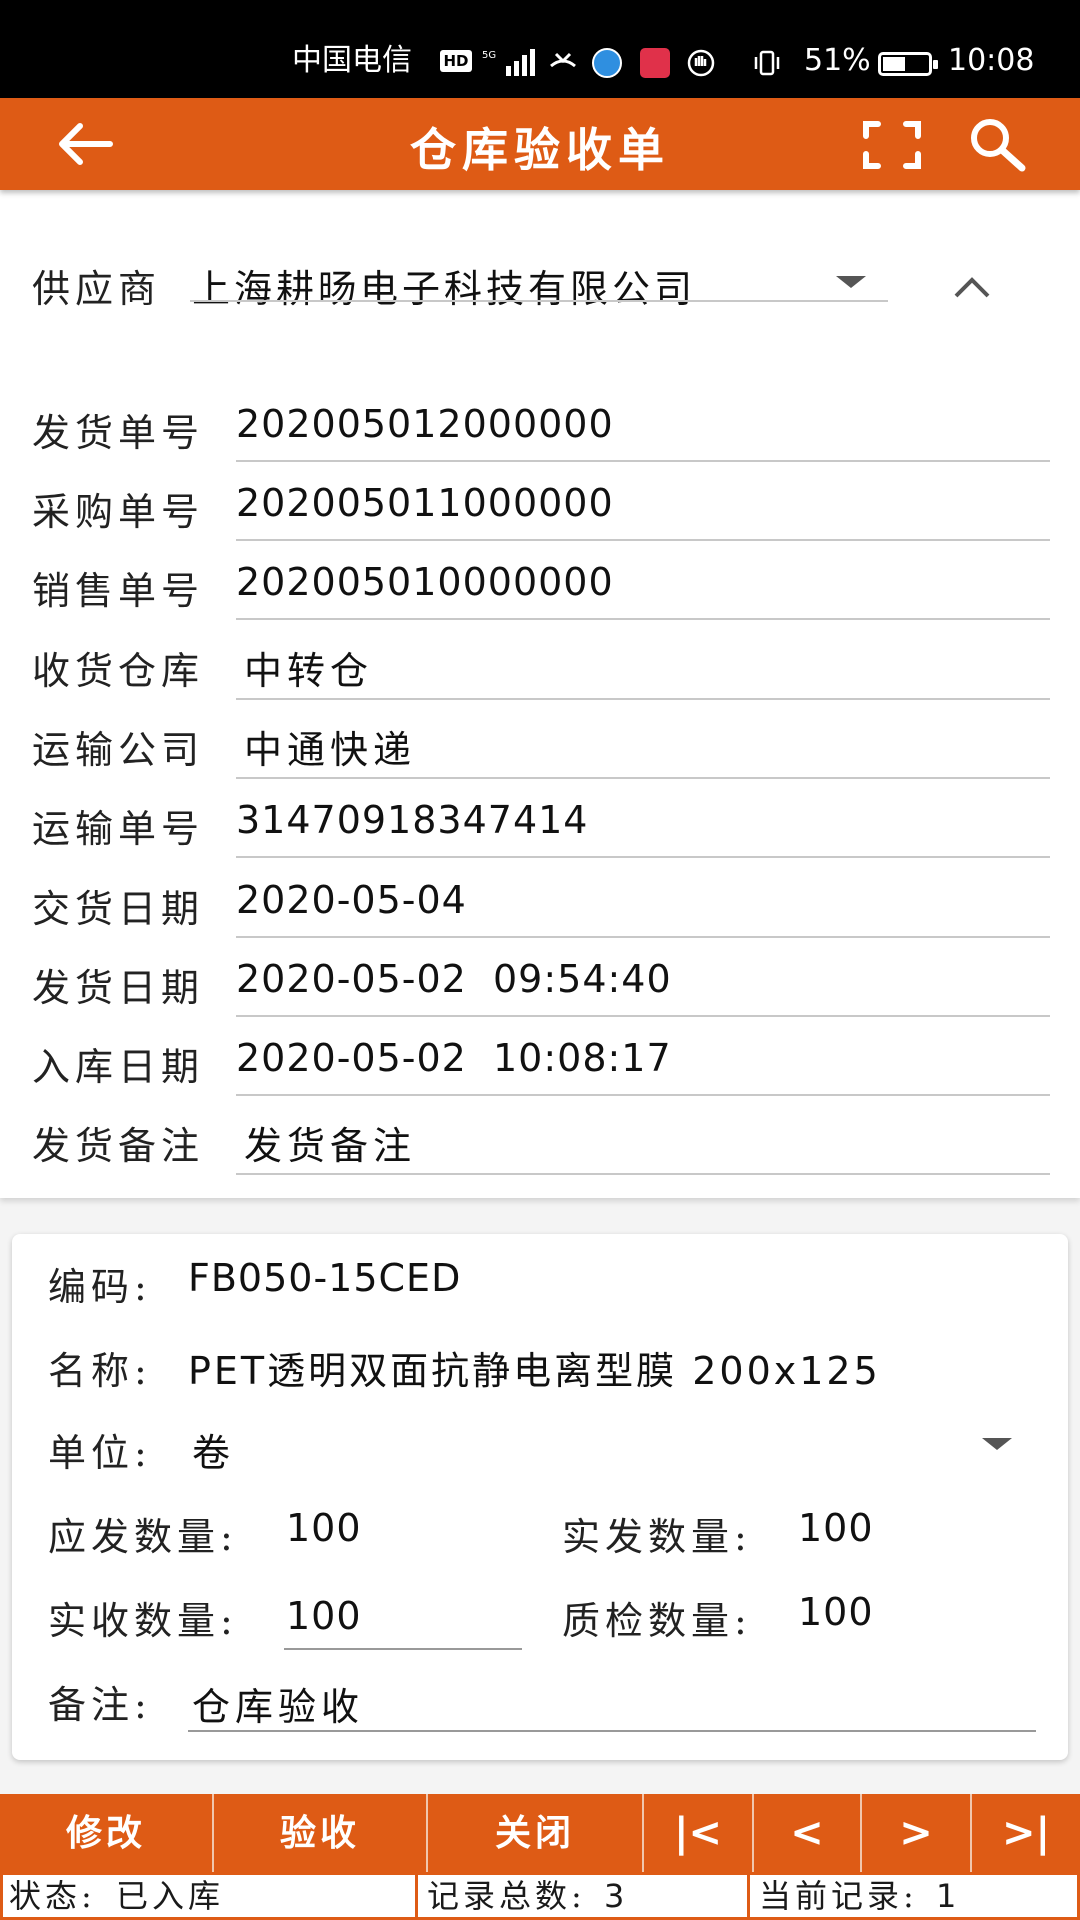 The image size is (1080, 1920). I want to click on unit-label: 单位:, so click(100, 1453).